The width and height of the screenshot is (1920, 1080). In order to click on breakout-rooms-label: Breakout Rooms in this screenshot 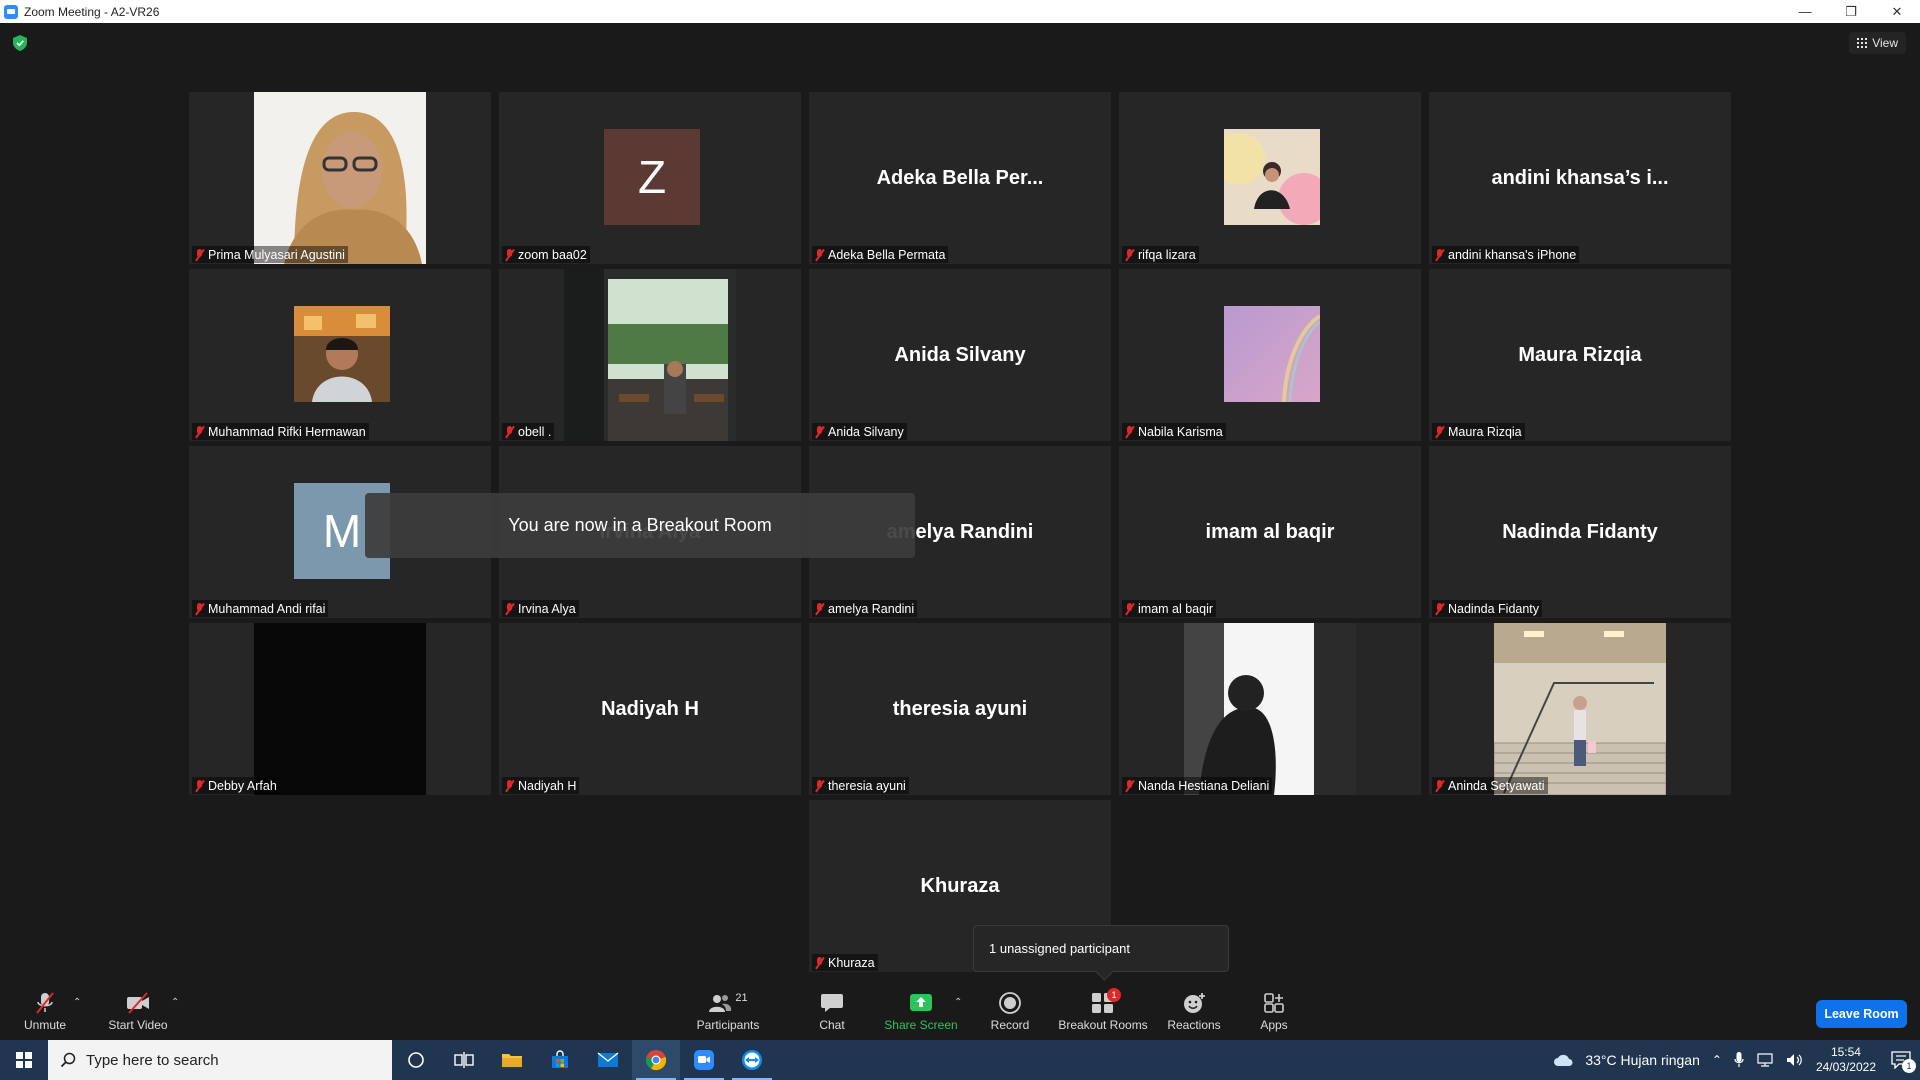, I will do `click(1103, 1024)`.